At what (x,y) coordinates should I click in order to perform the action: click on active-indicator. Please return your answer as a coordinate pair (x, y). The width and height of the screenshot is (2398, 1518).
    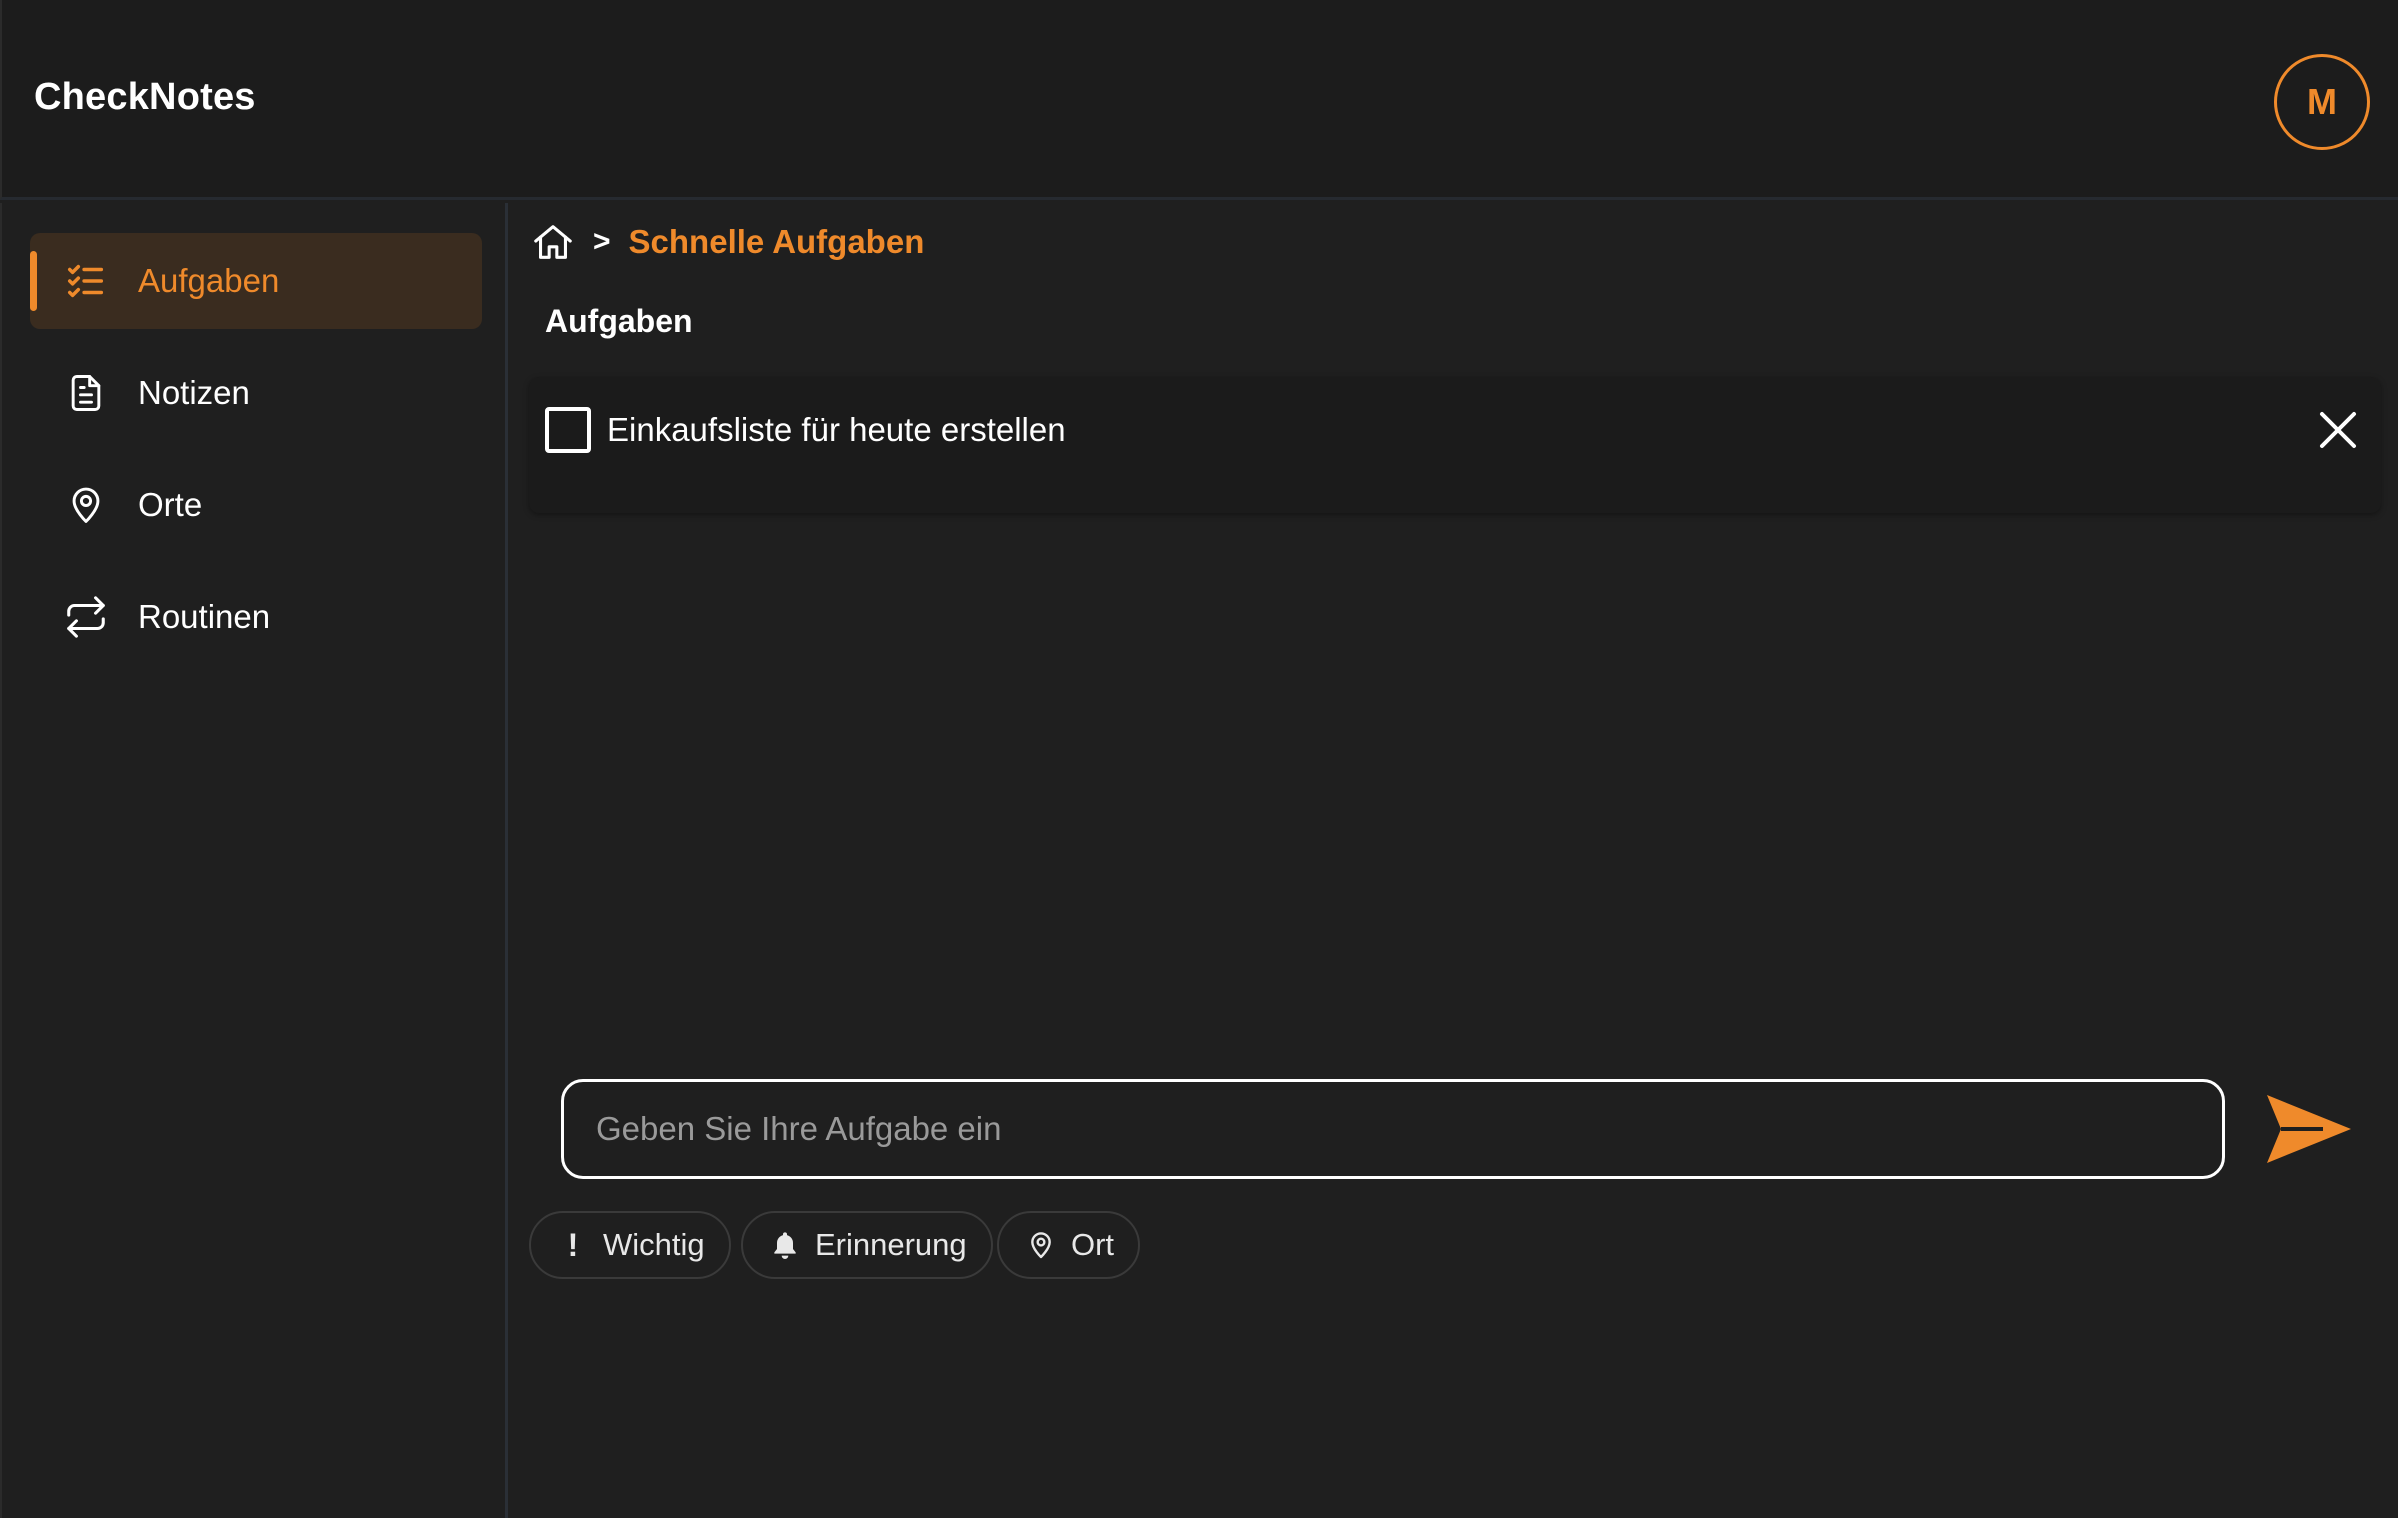
    Looking at the image, I should click on (33, 281).